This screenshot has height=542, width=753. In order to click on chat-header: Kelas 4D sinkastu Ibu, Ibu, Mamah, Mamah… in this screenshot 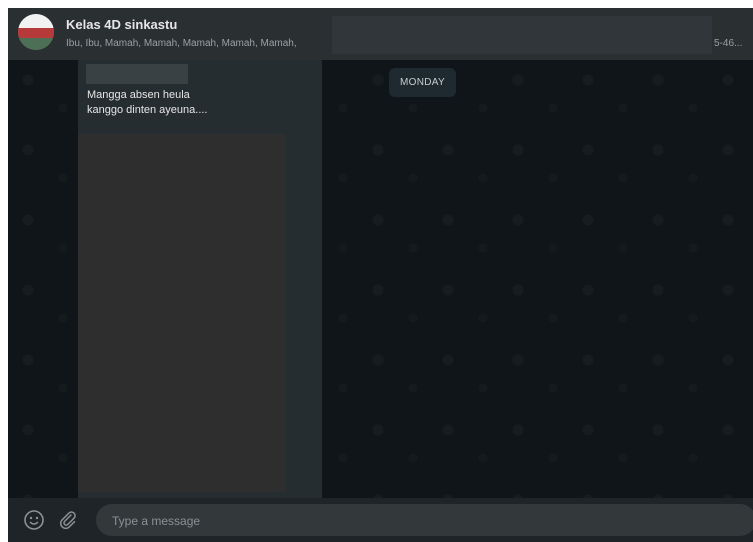, I will do `click(380, 34)`.